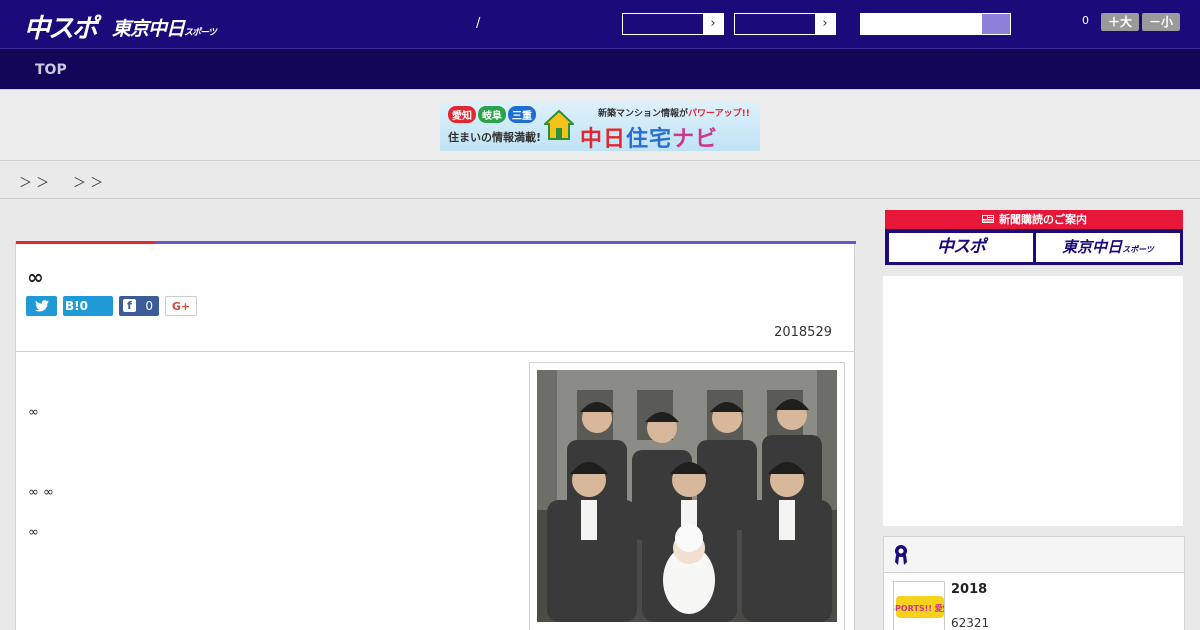 The width and height of the screenshot is (1200, 630). Describe the element at coordinates (1092, 247) in the screenshot. I see `subscribe-tokyo-text: 東京中日` at that location.